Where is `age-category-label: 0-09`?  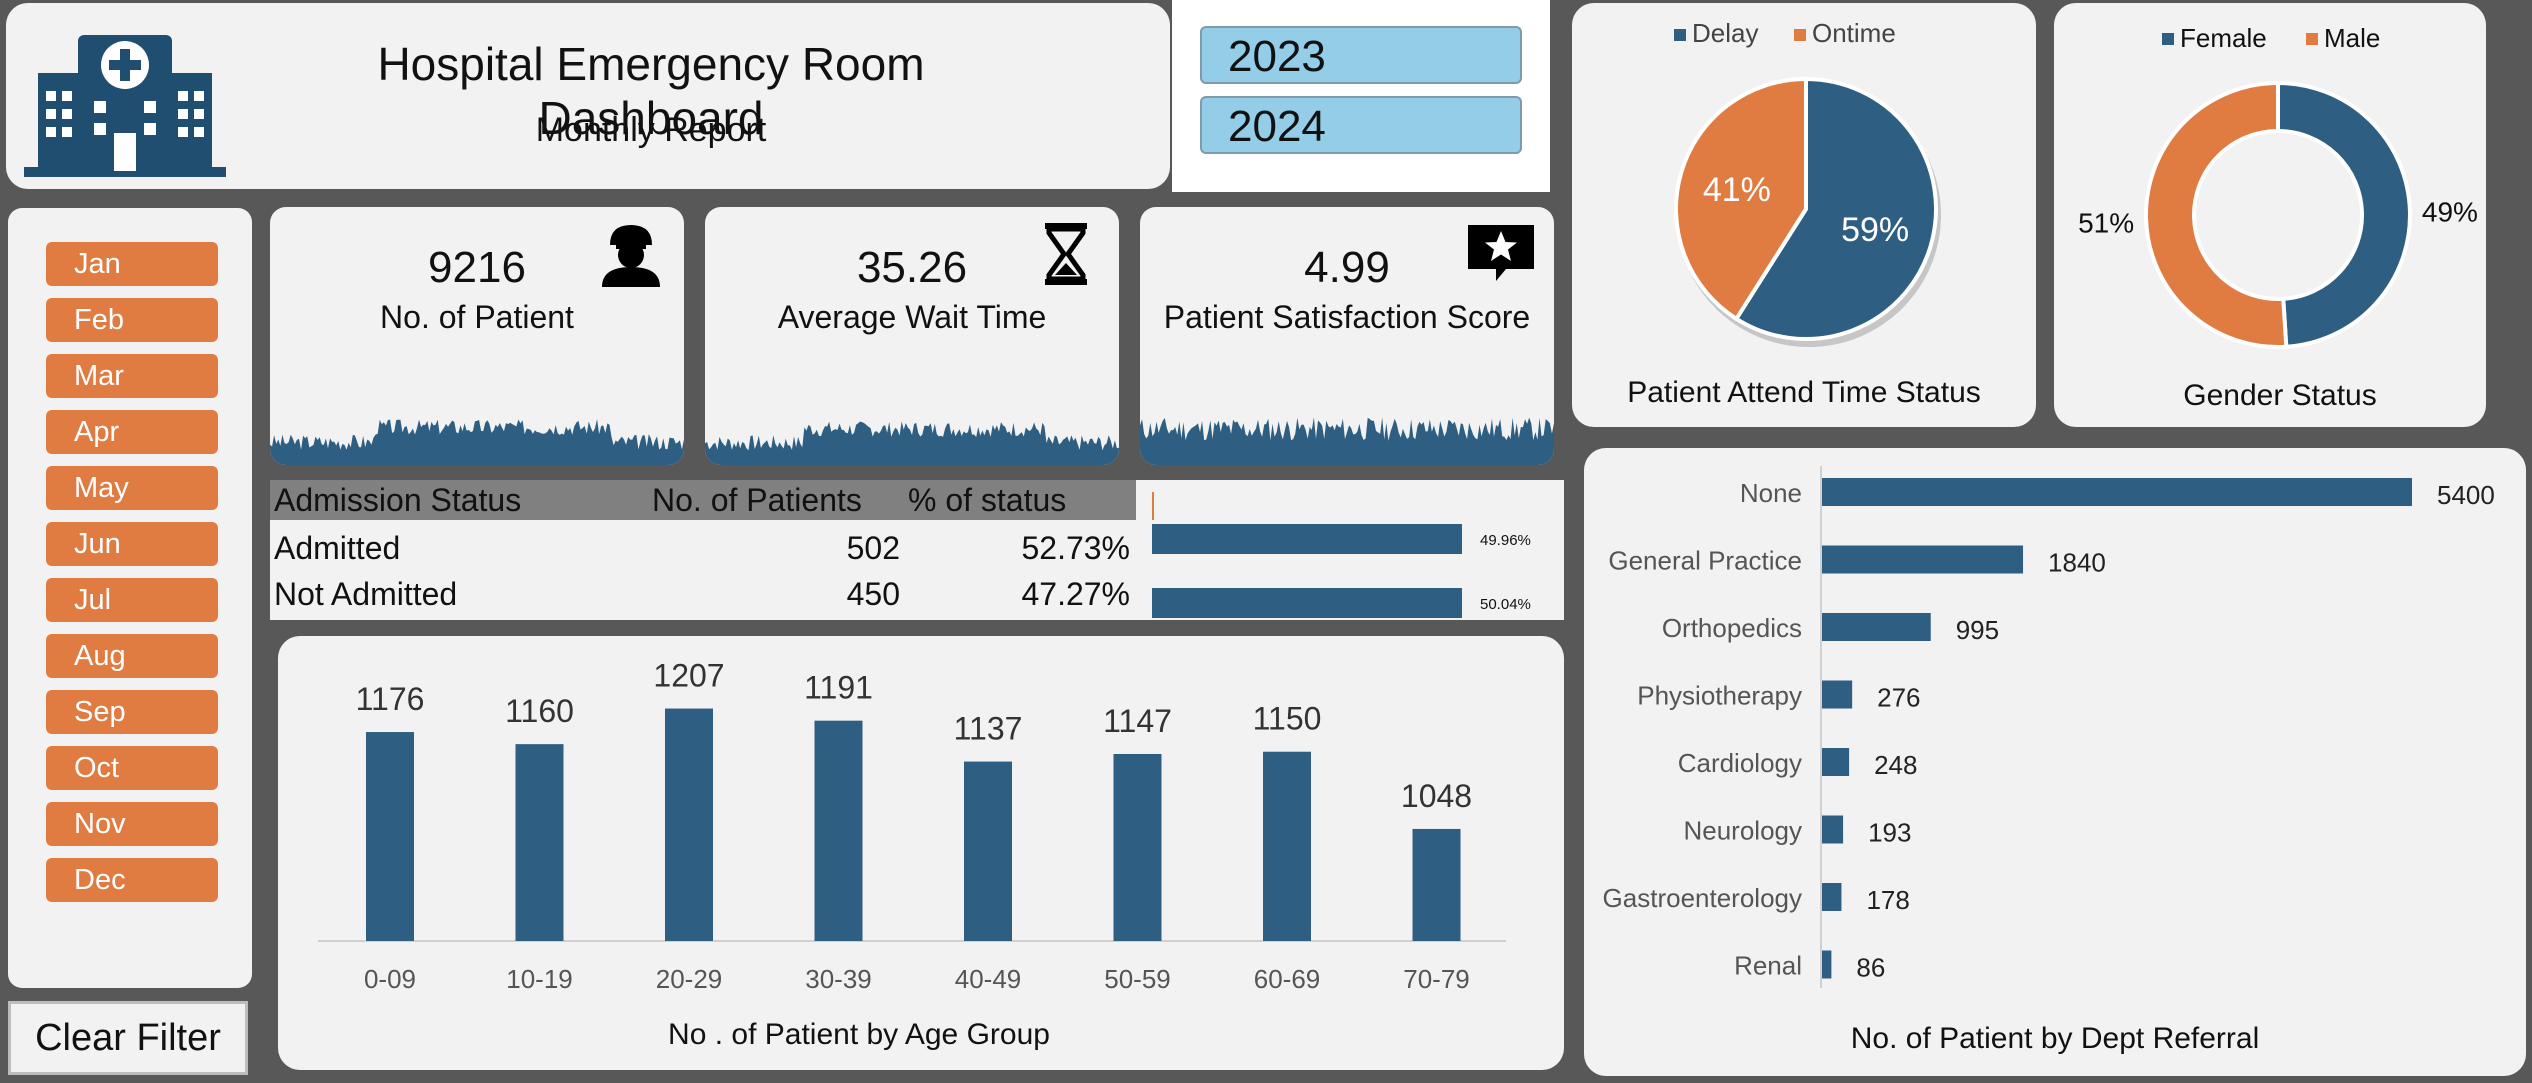 age-category-label: 0-09 is located at coordinates (390, 979).